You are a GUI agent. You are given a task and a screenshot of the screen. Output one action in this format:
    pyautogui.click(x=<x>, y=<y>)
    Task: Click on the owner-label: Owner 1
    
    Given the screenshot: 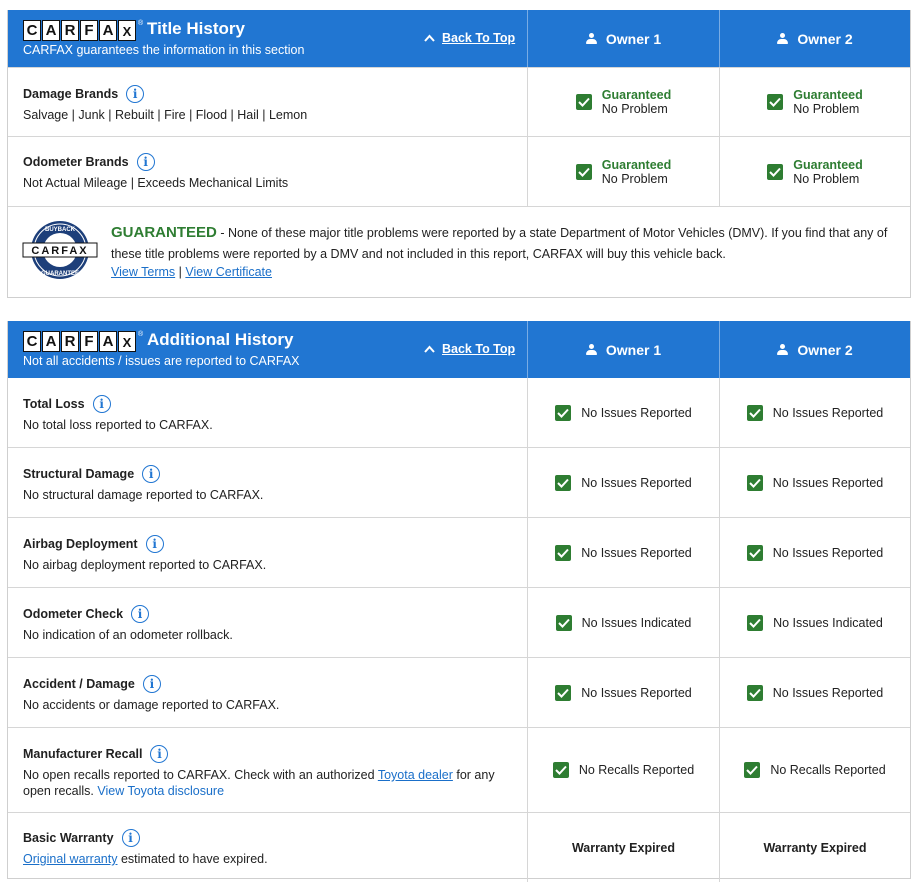 What is the action you would take?
    pyautogui.click(x=633, y=349)
    